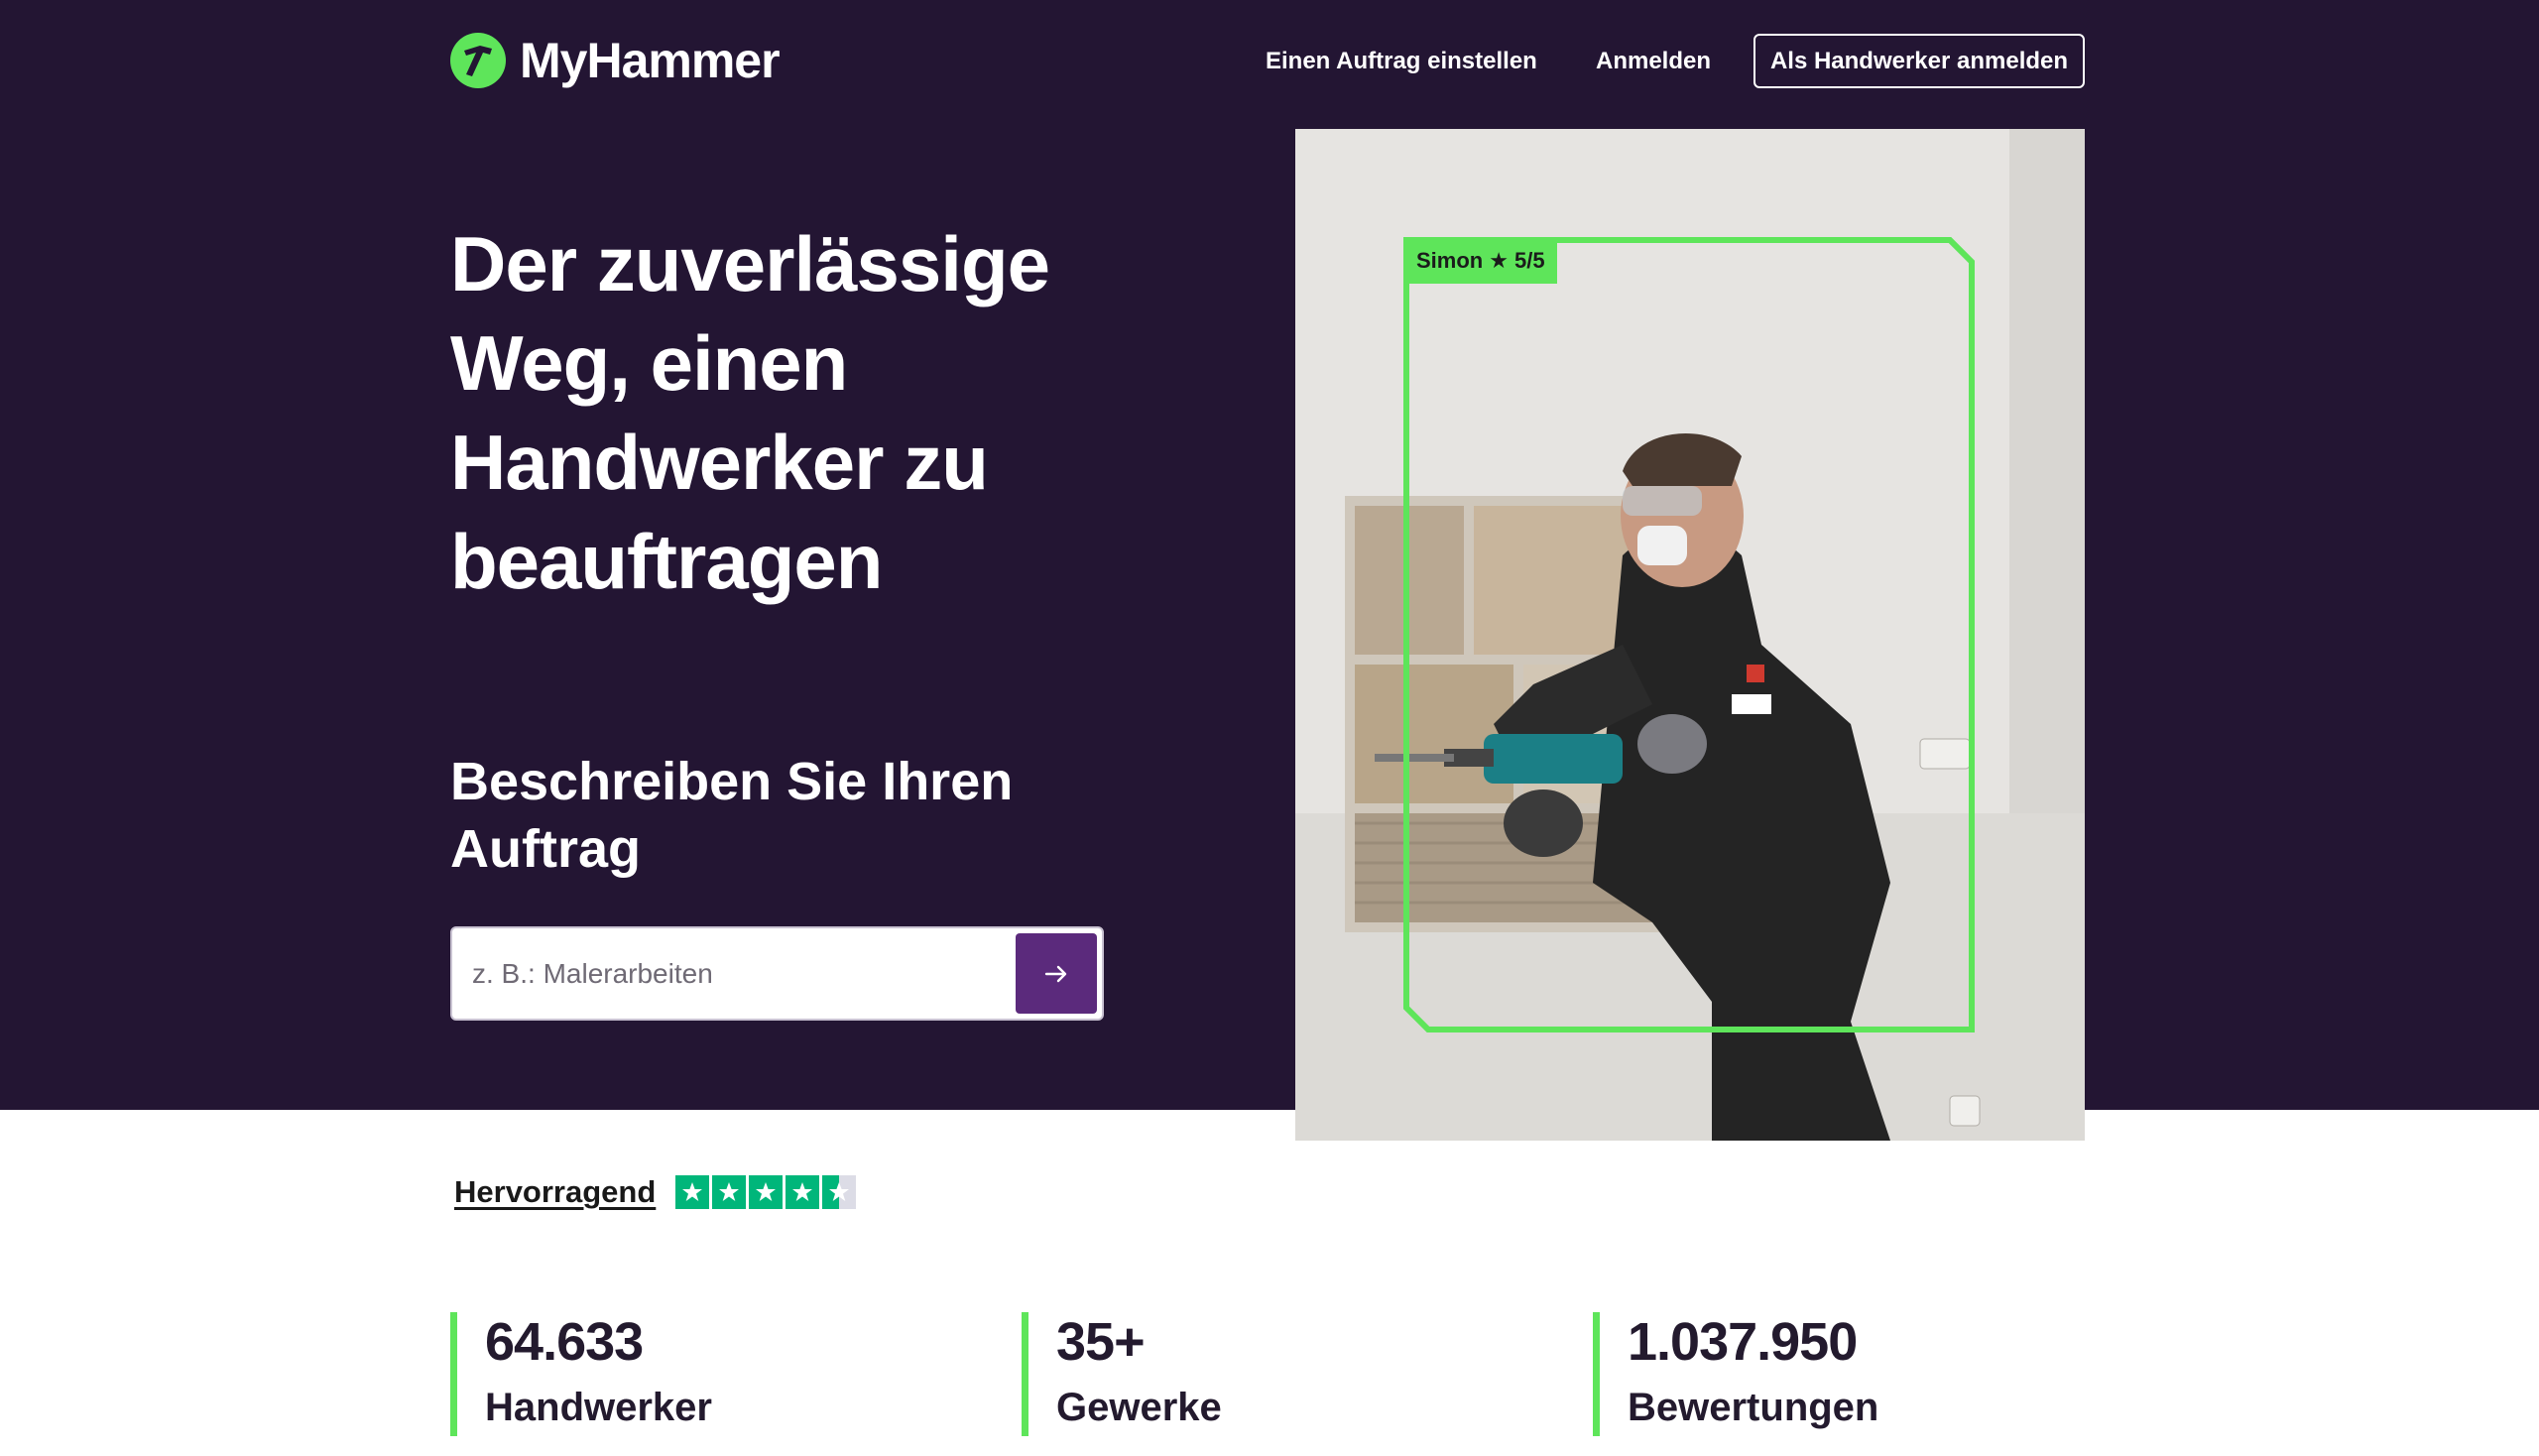 The width and height of the screenshot is (2539, 1456). I want to click on stat-number: 64.633, so click(564, 1342).